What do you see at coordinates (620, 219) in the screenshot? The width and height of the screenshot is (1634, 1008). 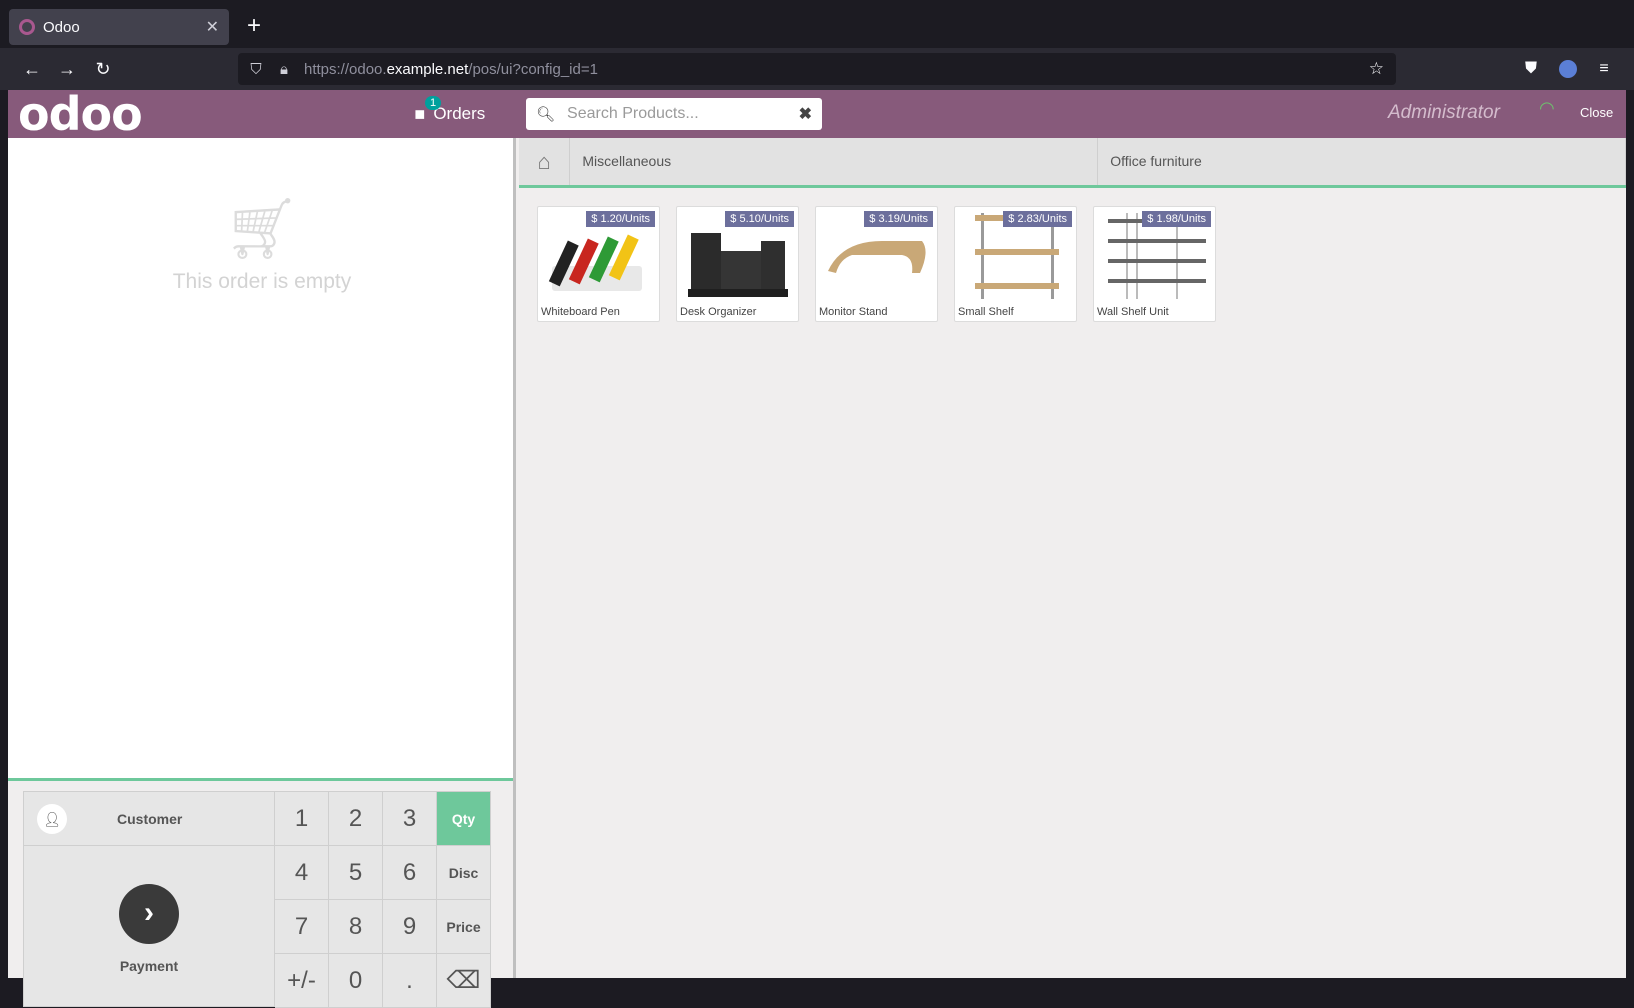 I see `product-price: $ 1.20/Units` at bounding box center [620, 219].